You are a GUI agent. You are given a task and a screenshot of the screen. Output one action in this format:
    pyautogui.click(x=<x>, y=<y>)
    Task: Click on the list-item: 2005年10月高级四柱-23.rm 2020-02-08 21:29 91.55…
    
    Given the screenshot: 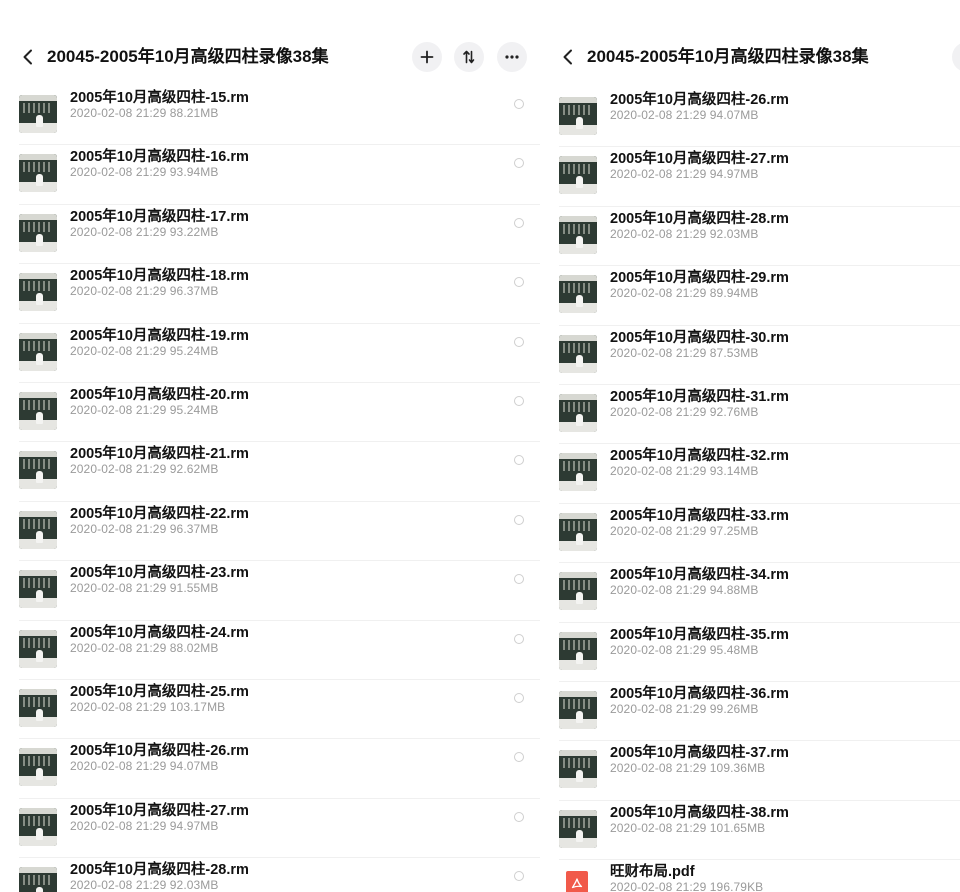 What is the action you would take?
    pyautogui.click(x=270, y=591)
    